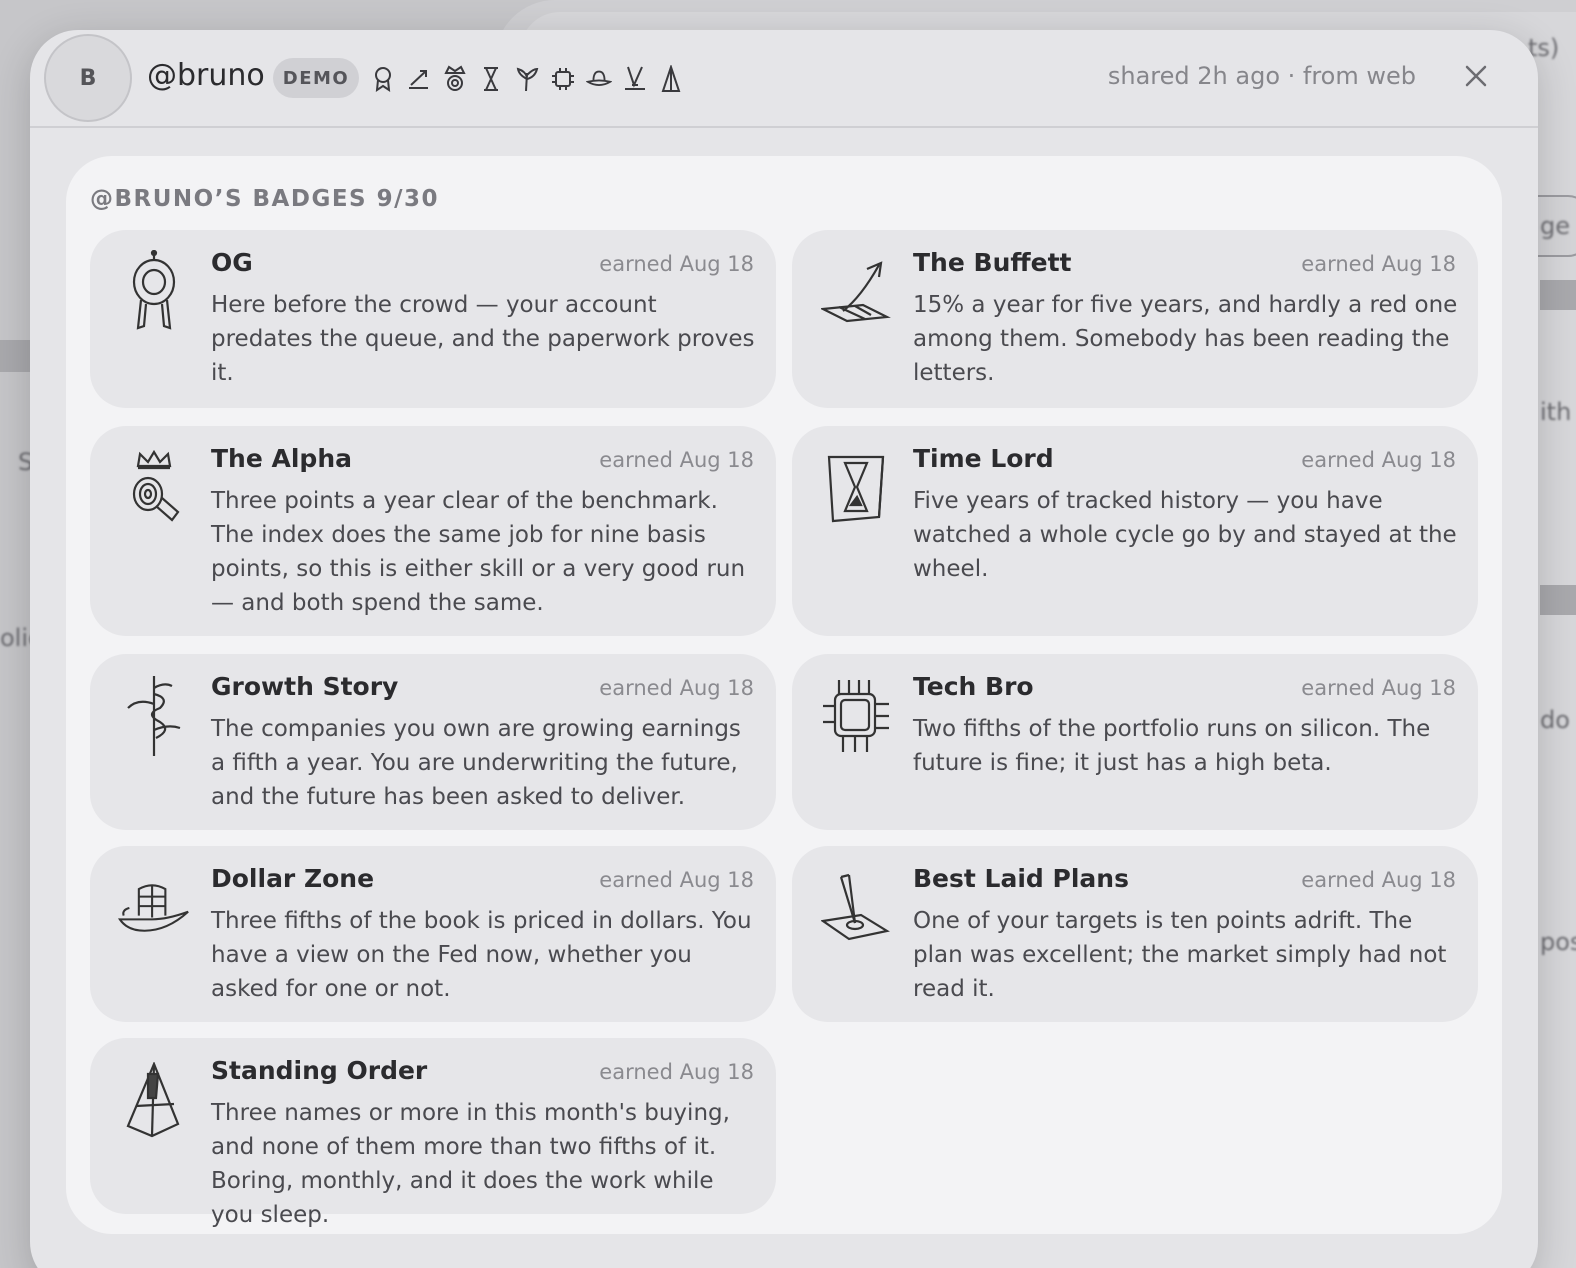  What do you see at coordinates (973, 686) in the screenshot?
I see `badge-title: Tech Bro` at bounding box center [973, 686].